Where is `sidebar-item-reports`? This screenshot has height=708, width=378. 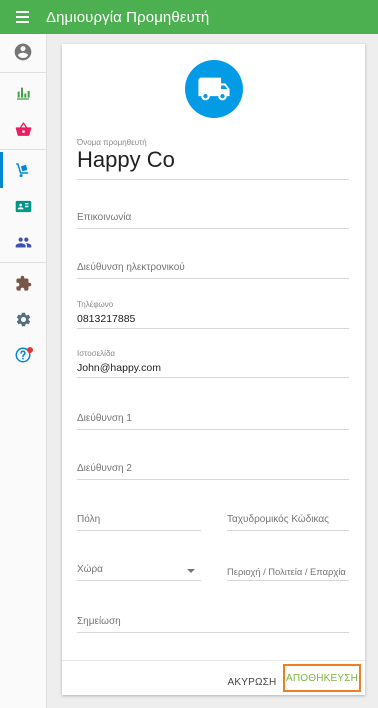
sidebar-item-reports is located at coordinates (23, 93).